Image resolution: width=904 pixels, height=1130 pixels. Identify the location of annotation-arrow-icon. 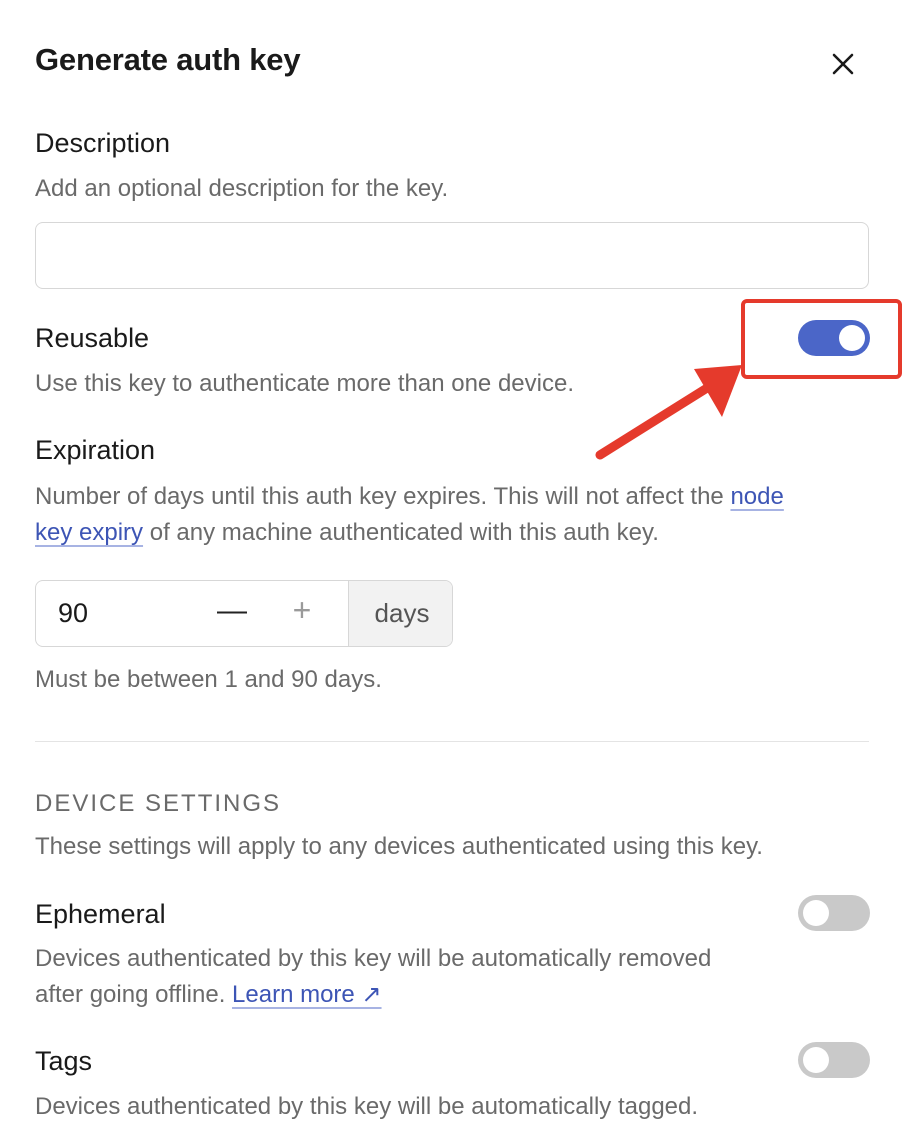
(668, 412).